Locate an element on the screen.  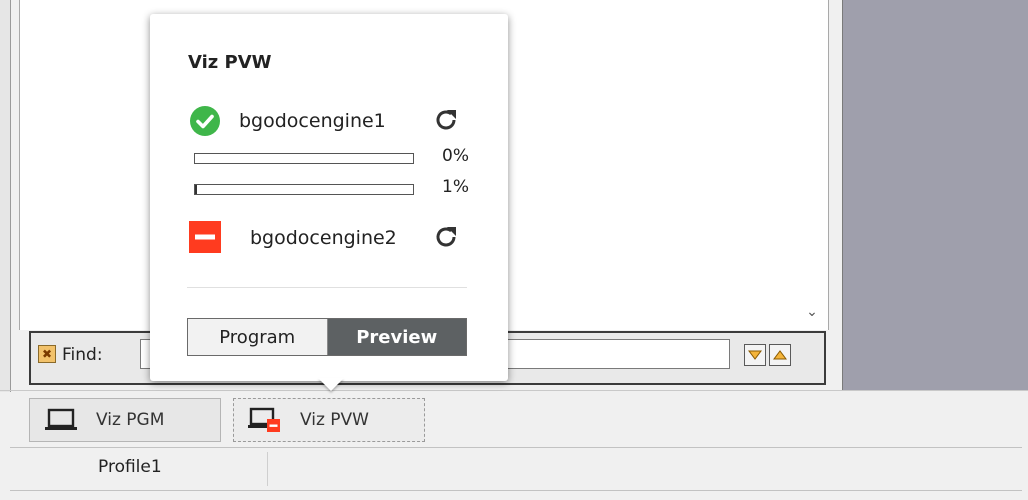
progress-fill is located at coordinates (196, 189).